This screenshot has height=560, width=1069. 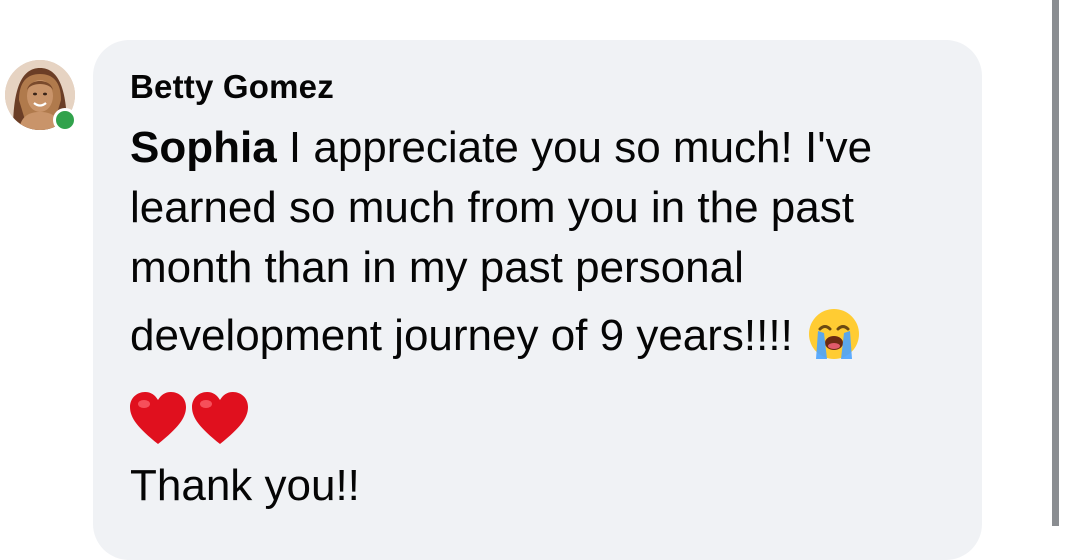 What do you see at coordinates (461, 335) in the screenshot?
I see `comment-line-4-text: development journey of 9 years!!!!` at bounding box center [461, 335].